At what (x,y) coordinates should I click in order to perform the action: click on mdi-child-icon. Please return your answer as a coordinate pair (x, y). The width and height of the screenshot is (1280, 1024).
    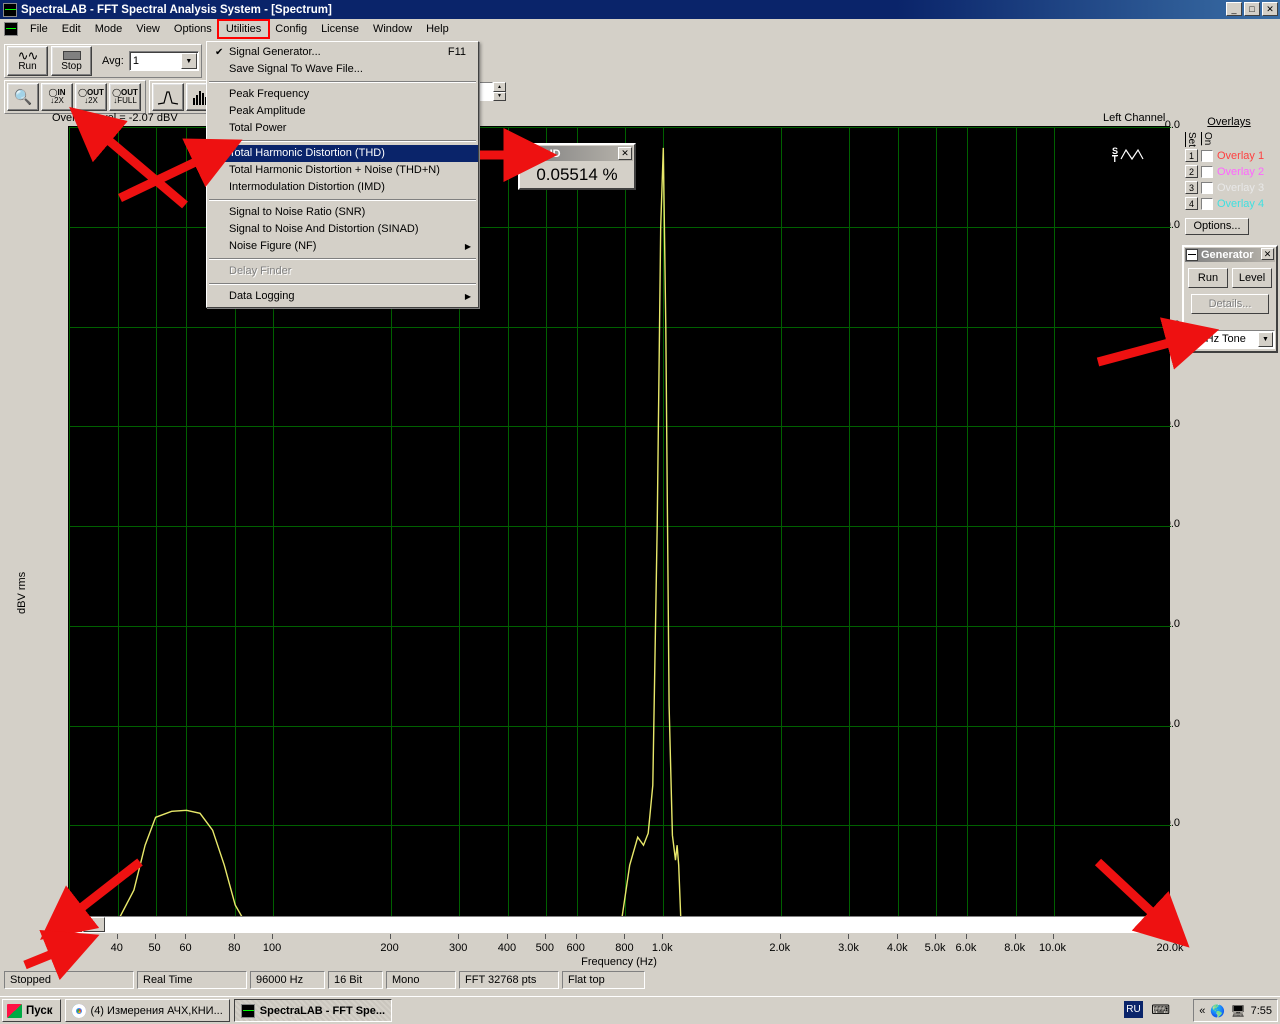
    Looking at the image, I should click on (11, 29).